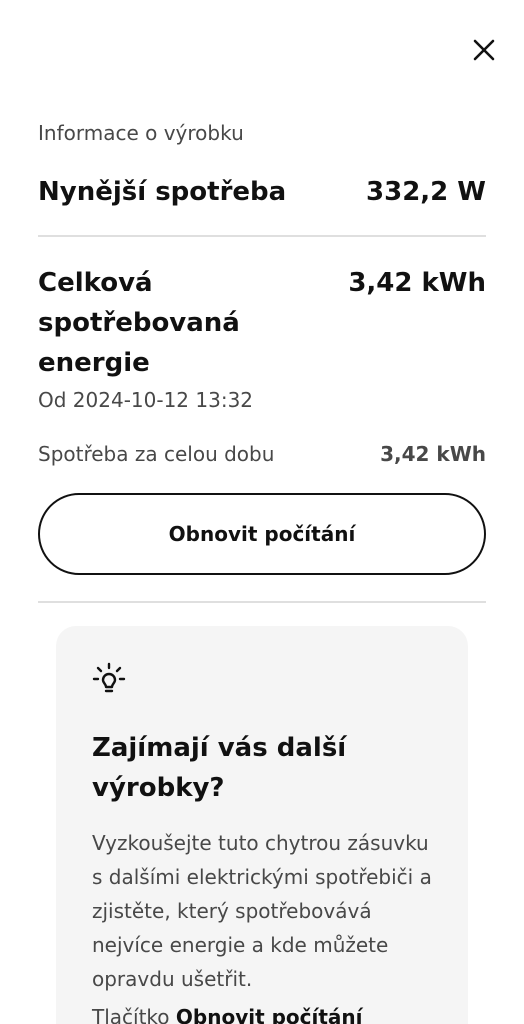  Describe the element at coordinates (433, 454) in the screenshot. I see `lifetime-value: 3,42 kWh` at that location.